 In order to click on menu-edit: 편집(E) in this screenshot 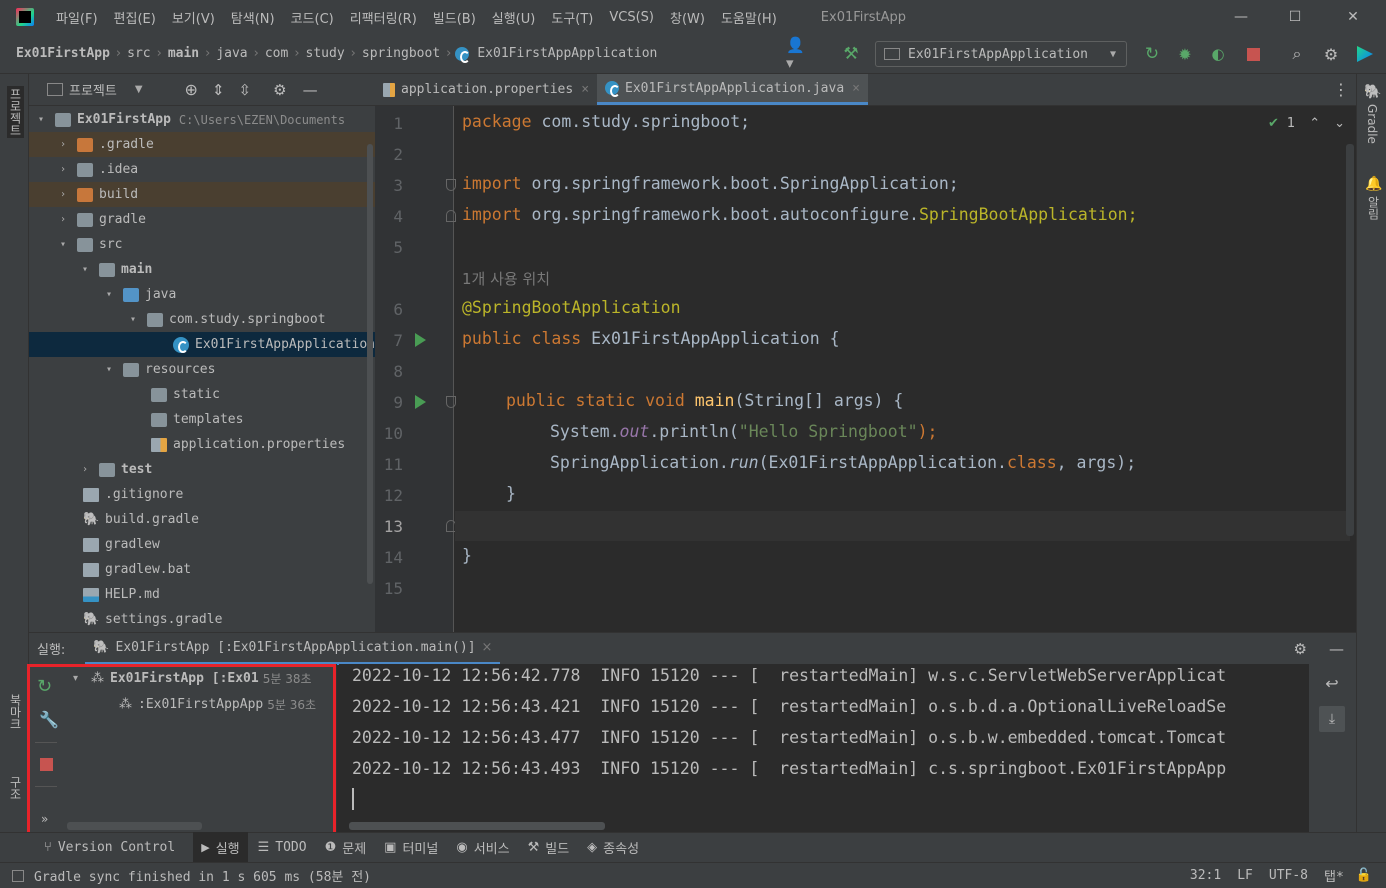, I will do `click(135, 17)`.